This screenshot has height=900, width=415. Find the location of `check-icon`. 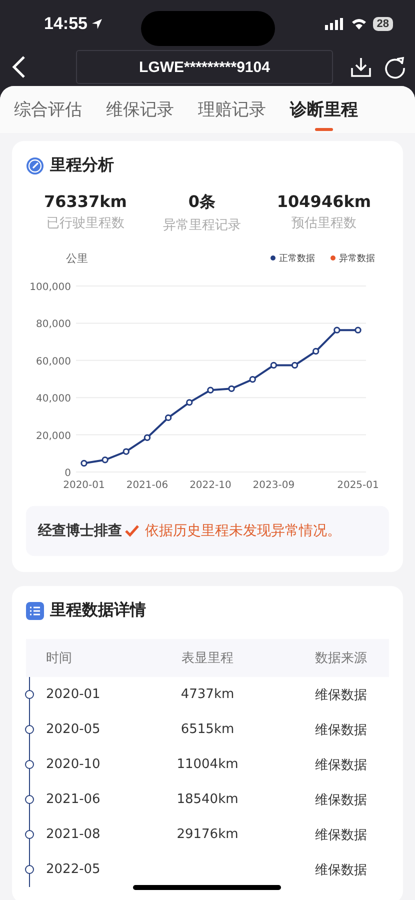

check-icon is located at coordinates (132, 531).